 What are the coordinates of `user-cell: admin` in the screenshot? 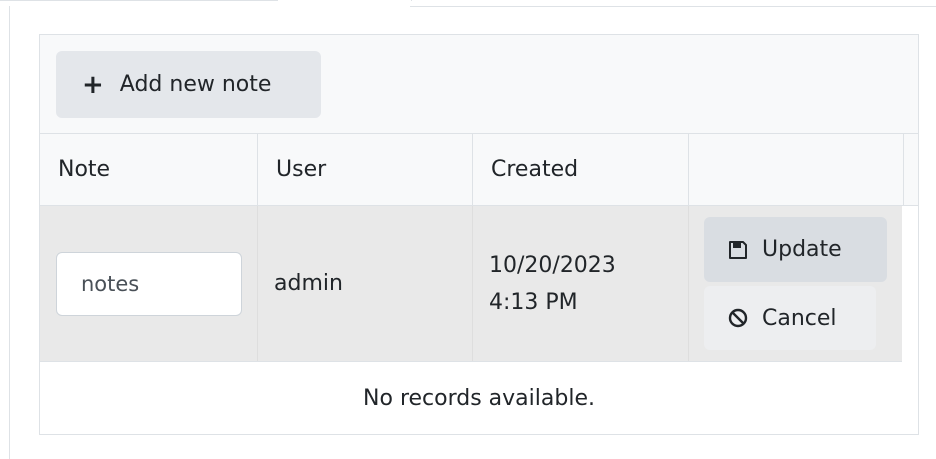 It's located at (365, 283).